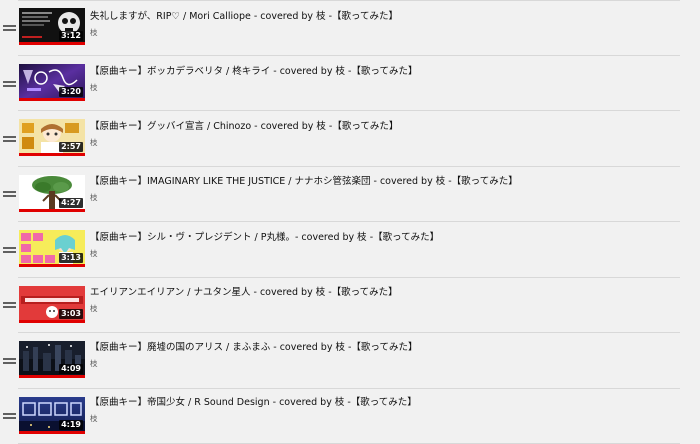 Image resolution: width=700 pixels, height=444 pixels. Describe the element at coordinates (52, 82) in the screenshot. I see `video-thumbnail: 3:20` at that location.